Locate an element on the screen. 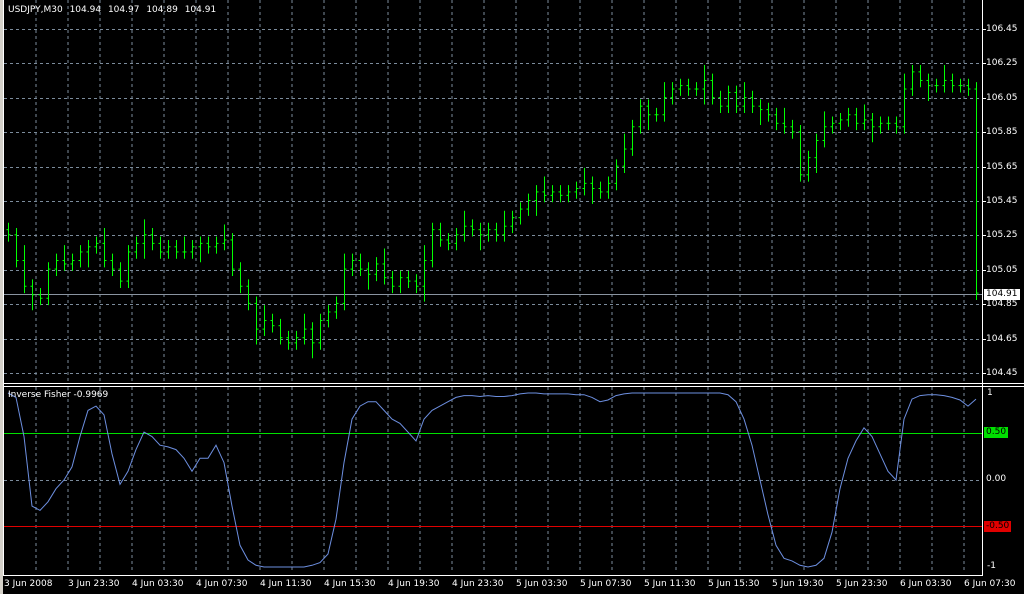  time-axis-label: 4 Jun 07:30 is located at coordinates (222, 584).